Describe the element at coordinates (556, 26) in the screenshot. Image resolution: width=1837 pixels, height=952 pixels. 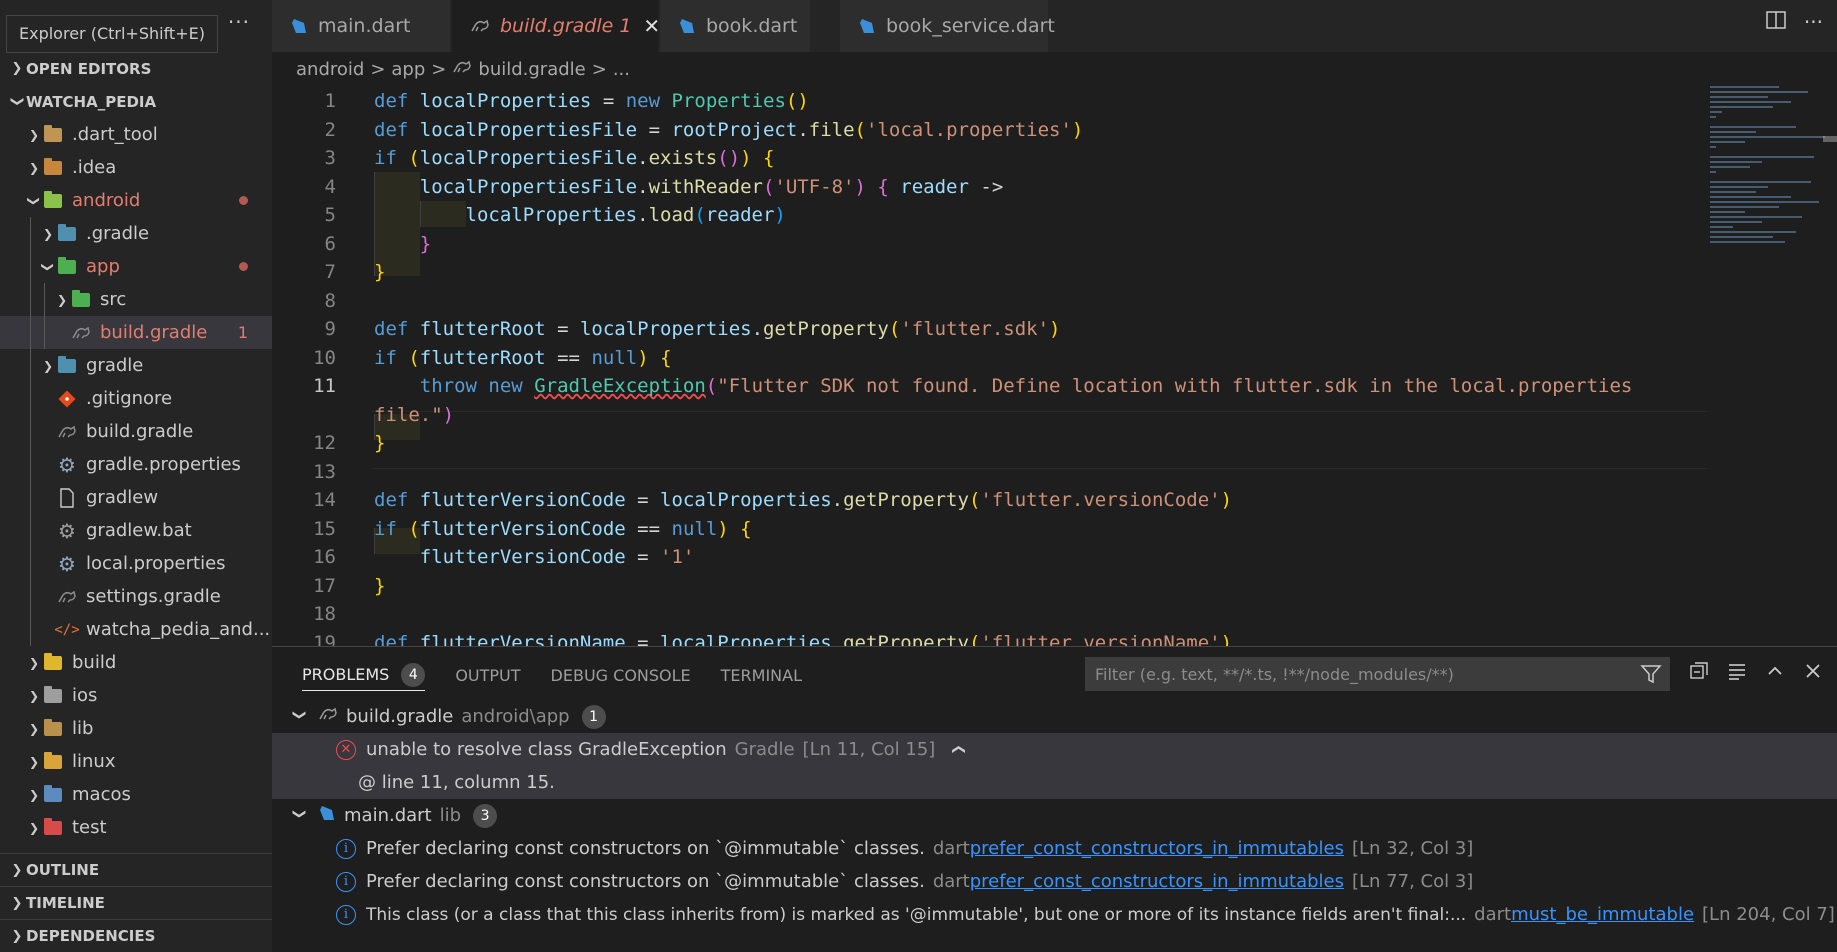
I see `tab-build-gradle: build.gradle 1 ✕` at that location.